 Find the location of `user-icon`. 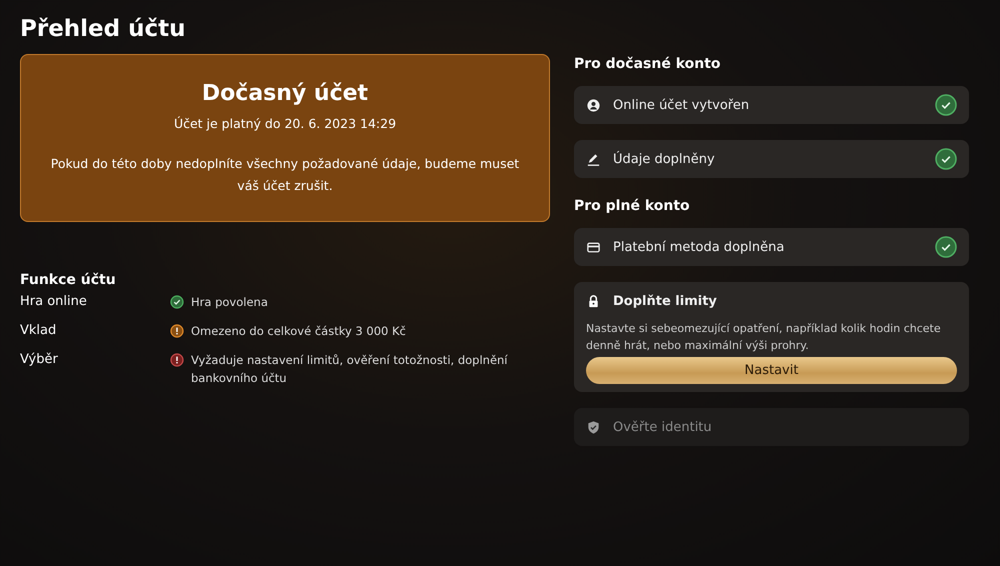

user-icon is located at coordinates (593, 105).